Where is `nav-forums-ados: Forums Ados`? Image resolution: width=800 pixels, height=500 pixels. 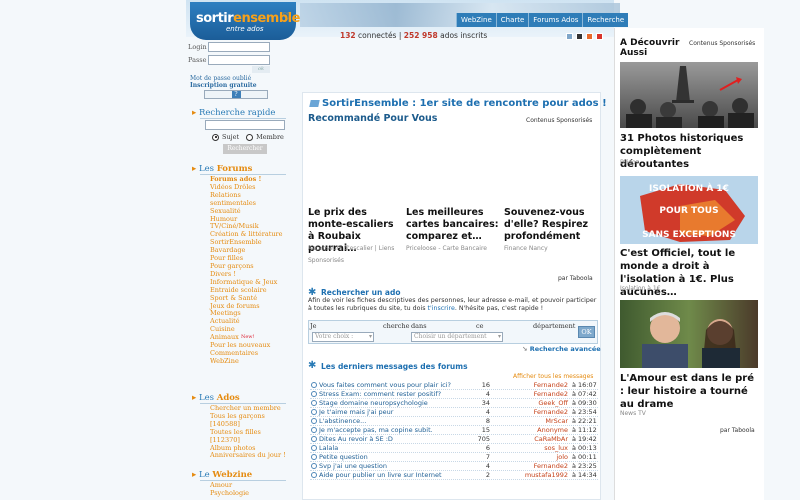
nav-forums-ados: Forums Ados is located at coordinates (555, 20).